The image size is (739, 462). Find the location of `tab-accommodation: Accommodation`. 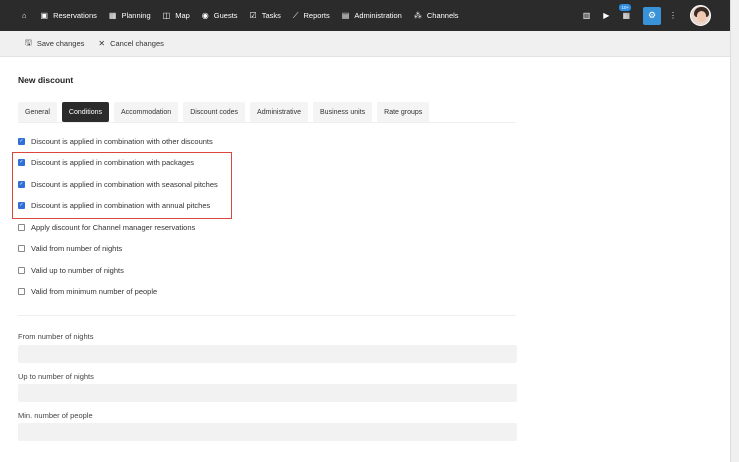

tab-accommodation: Accommodation is located at coordinates (146, 112).